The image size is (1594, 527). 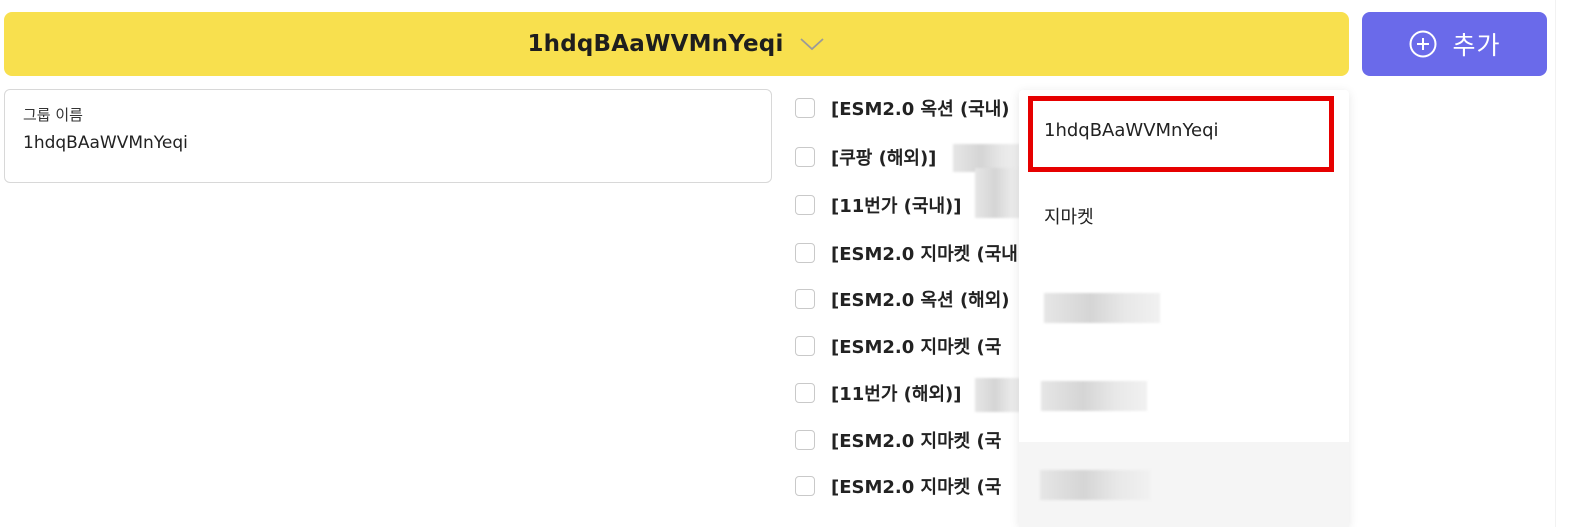 I want to click on market-item: [쿠팡 (해외)], so click(x=865, y=157).